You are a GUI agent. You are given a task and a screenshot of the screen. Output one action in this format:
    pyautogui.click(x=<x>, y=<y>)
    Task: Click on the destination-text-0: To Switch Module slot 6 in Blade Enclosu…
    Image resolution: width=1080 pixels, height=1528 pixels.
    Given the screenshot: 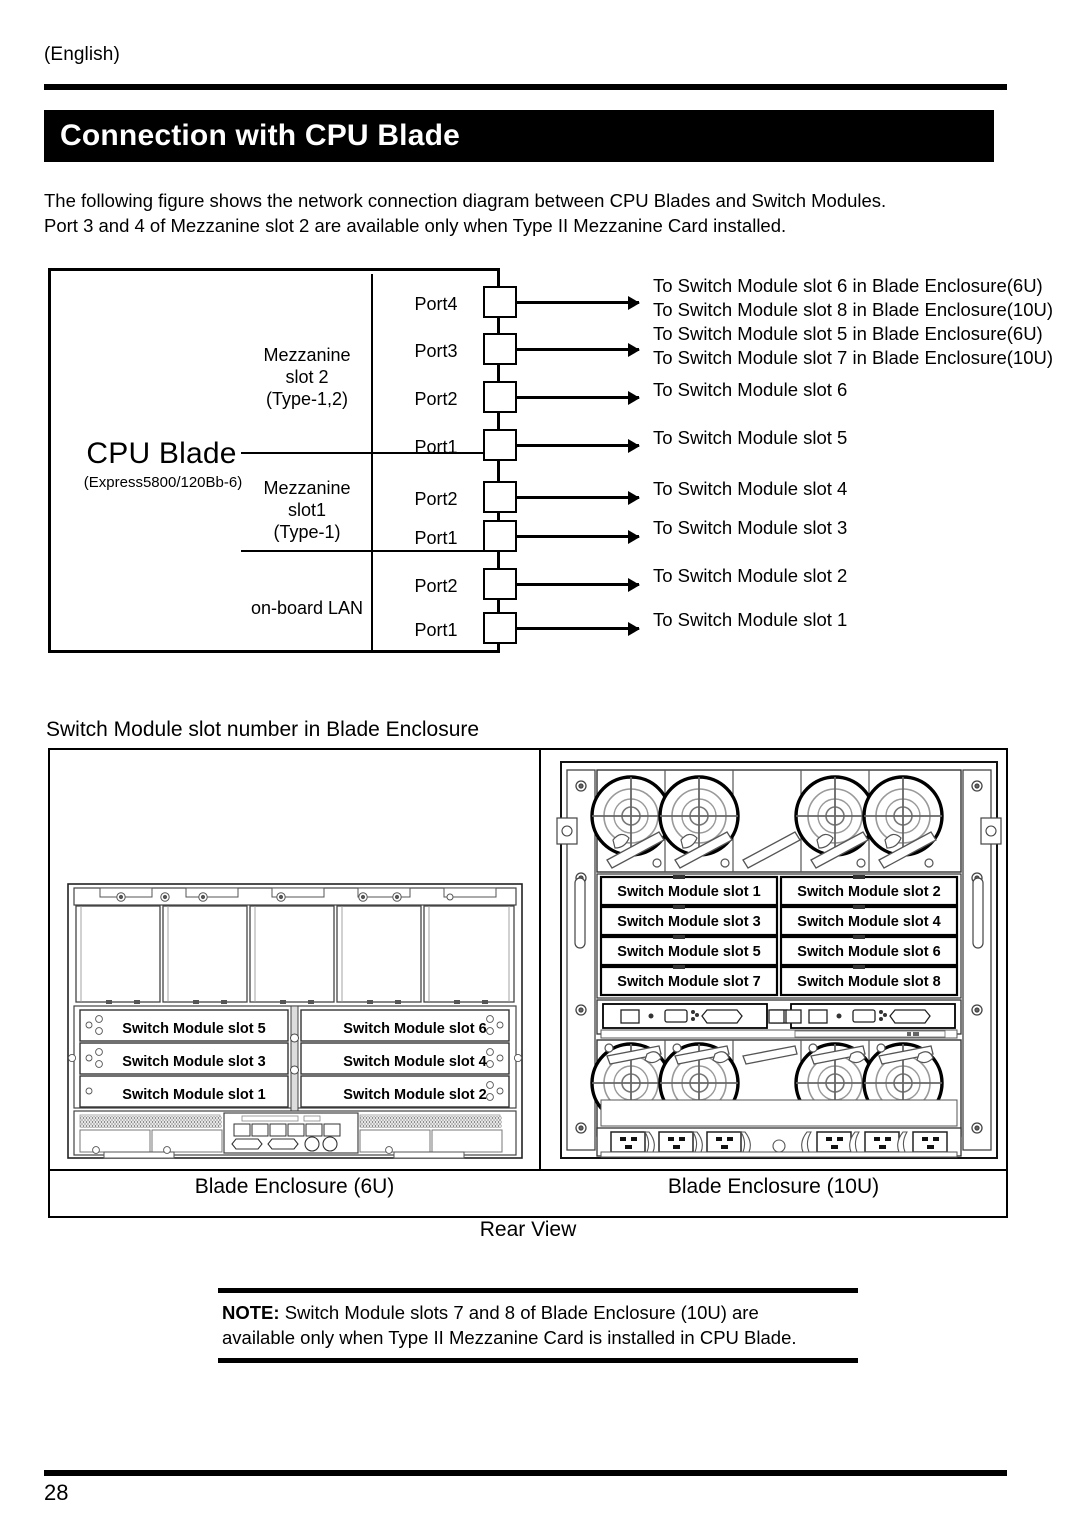 What is the action you would take?
    pyautogui.click(x=853, y=298)
    